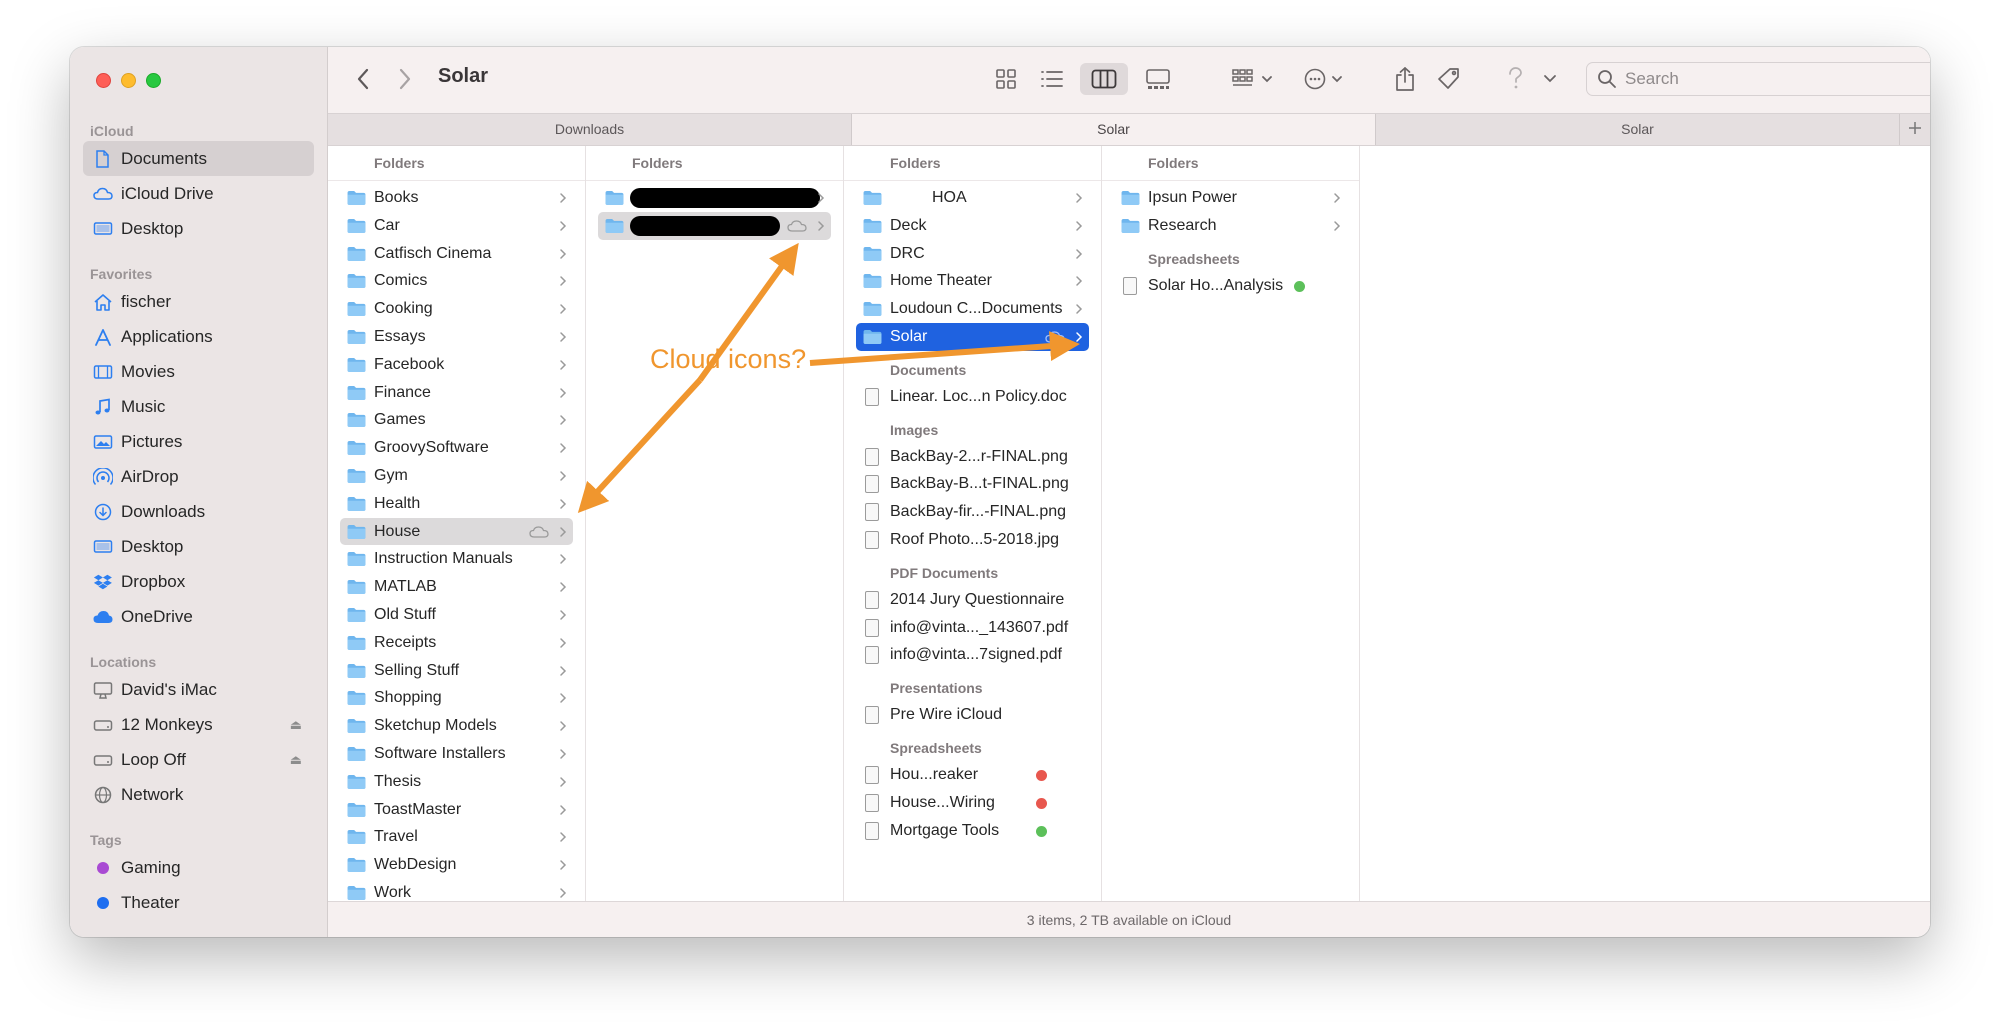 Image resolution: width=2000 pixels, height=1030 pixels. Describe the element at coordinates (1230, 286) in the screenshot. I see `file-row: Solar Ho...Analysis` at that location.